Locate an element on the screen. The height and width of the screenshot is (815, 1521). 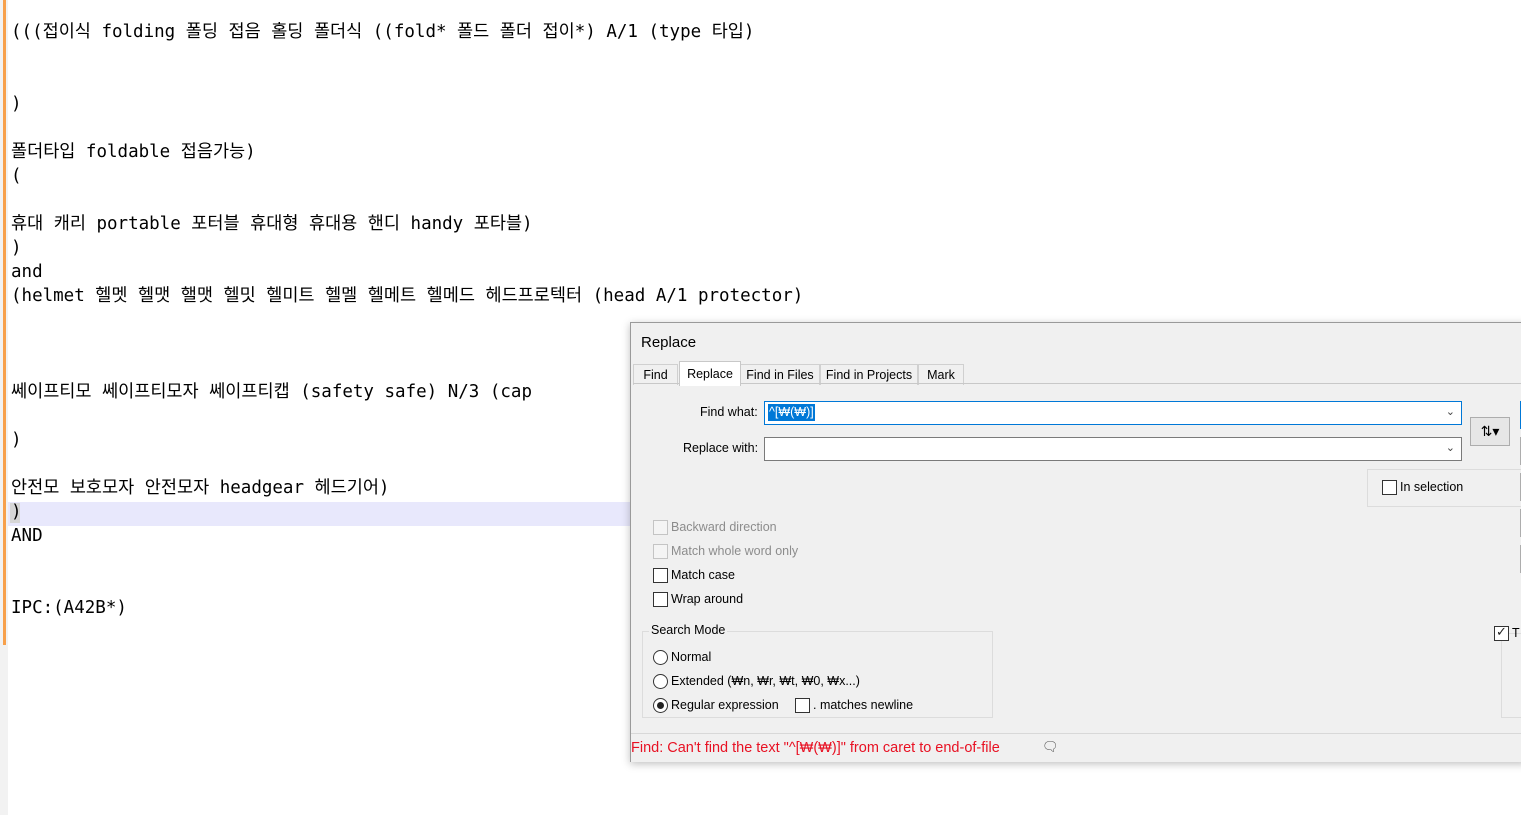
tab-panel-border is located at coordinates (1077, 383).